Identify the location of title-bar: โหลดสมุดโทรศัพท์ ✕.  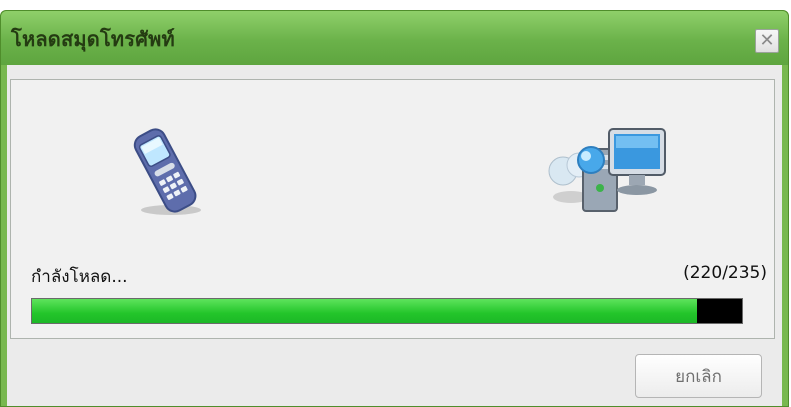
(394, 38).